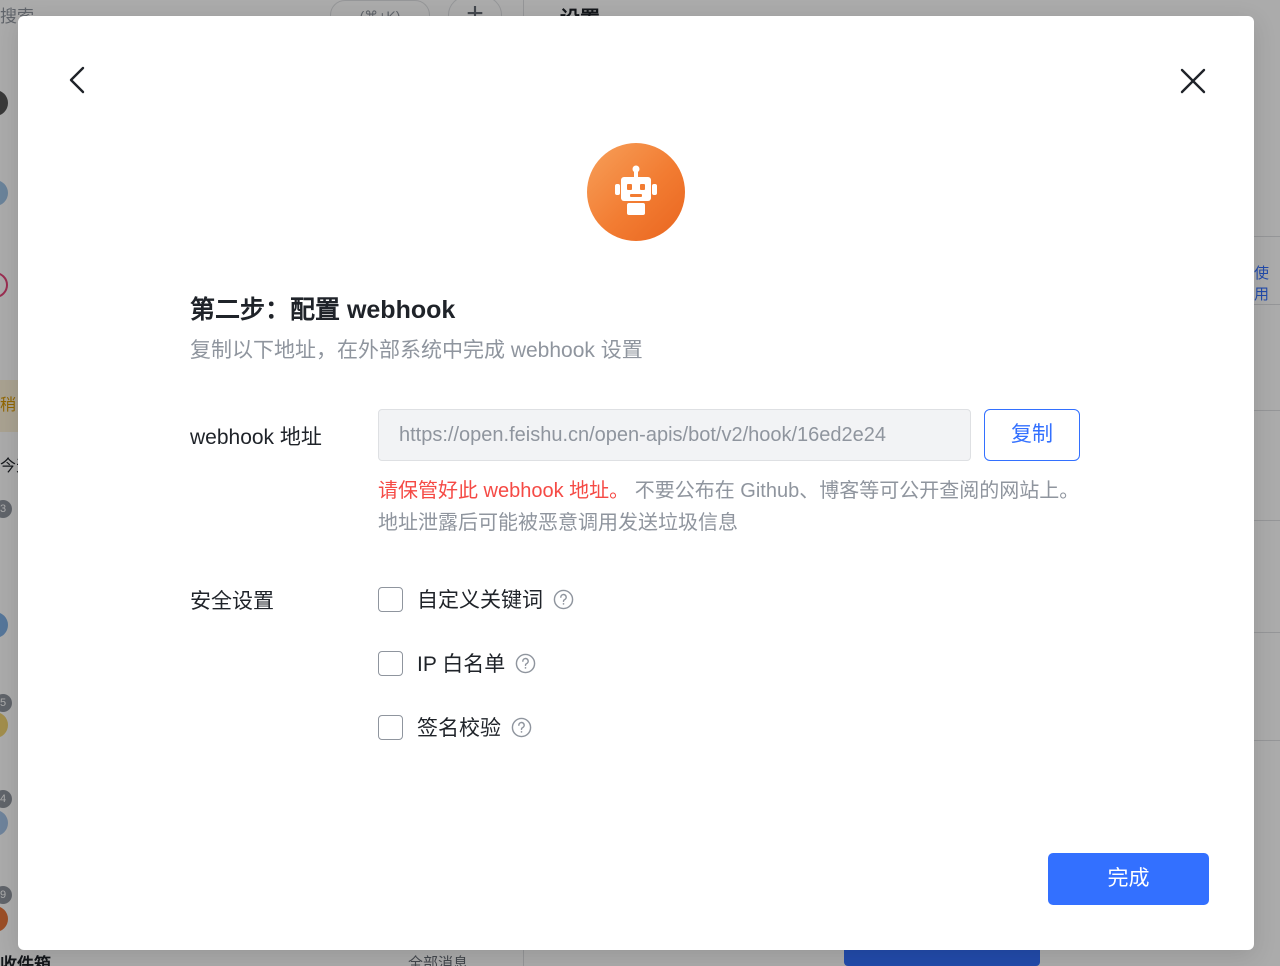 The image size is (1280, 966). What do you see at coordinates (504, 491) in the screenshot?
I see `warning-highlight: 请保管好此 webhook 地址。` at bounding box center [504, 491].